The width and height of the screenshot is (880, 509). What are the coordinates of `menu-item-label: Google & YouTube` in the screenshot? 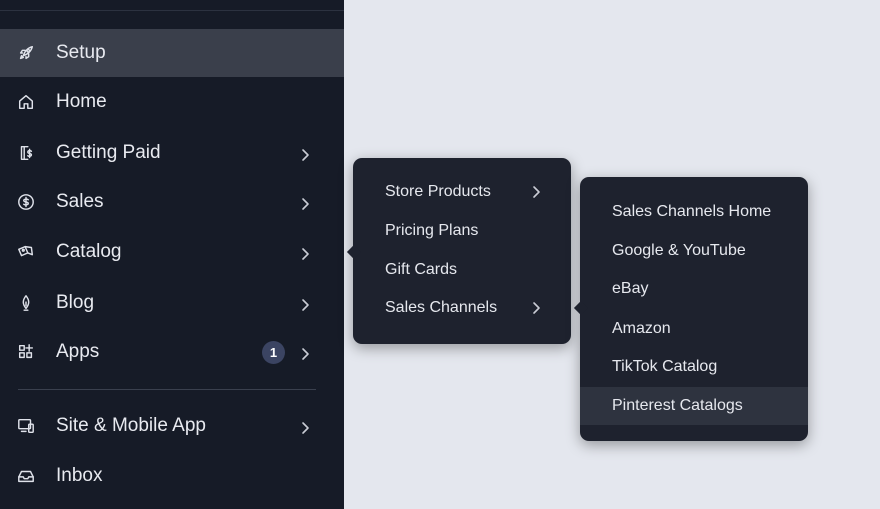 It's located at (679, 250).